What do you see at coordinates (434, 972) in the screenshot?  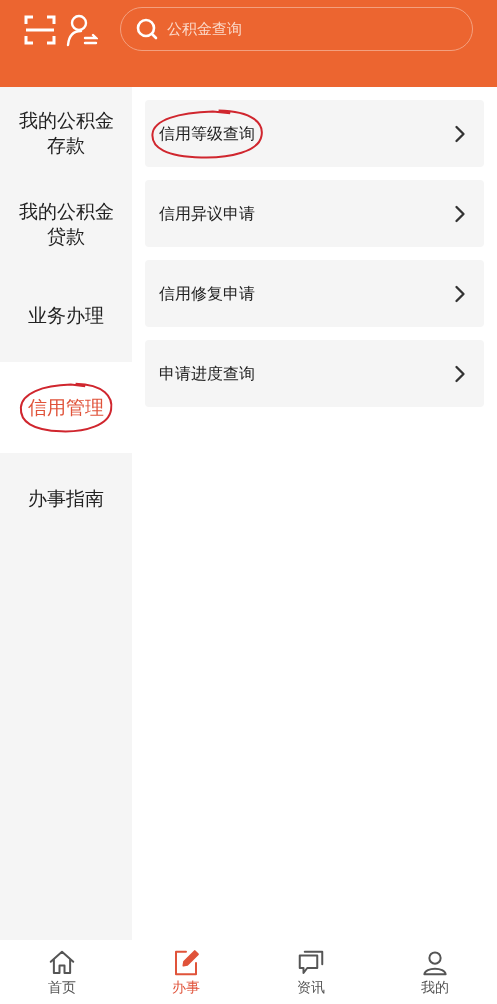 I see `tab-bar-item: 我的` at bounding box center [434, 972].